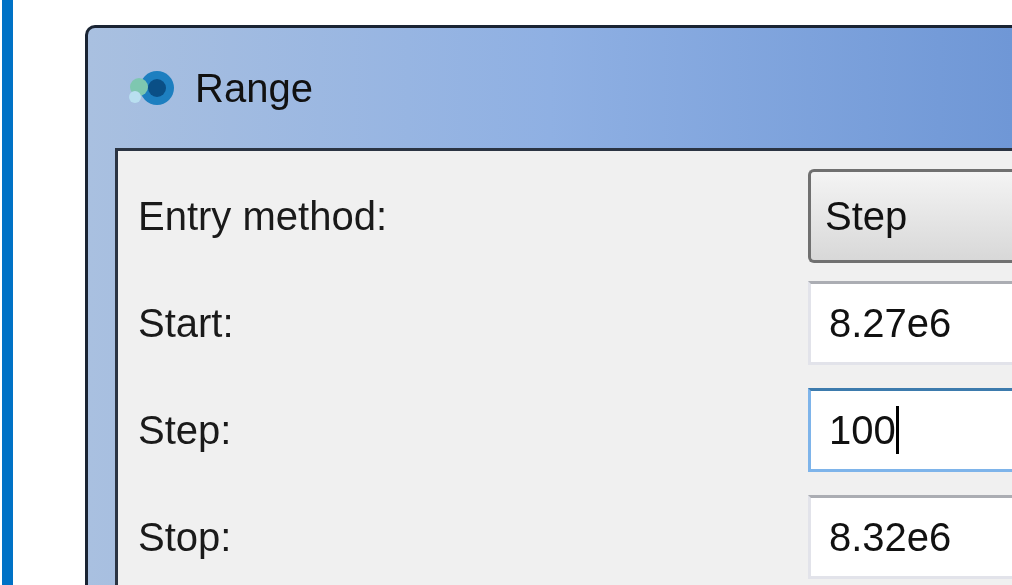 The image size is (1012, 585). Describe the element at coordinates (910, 429) in the screenshot. I see `input-field: 100` at that location.